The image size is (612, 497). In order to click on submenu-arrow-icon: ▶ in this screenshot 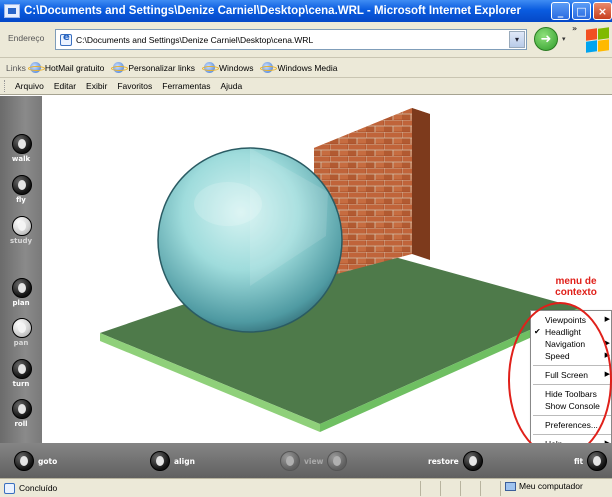, I will do `click(607, 319)`.